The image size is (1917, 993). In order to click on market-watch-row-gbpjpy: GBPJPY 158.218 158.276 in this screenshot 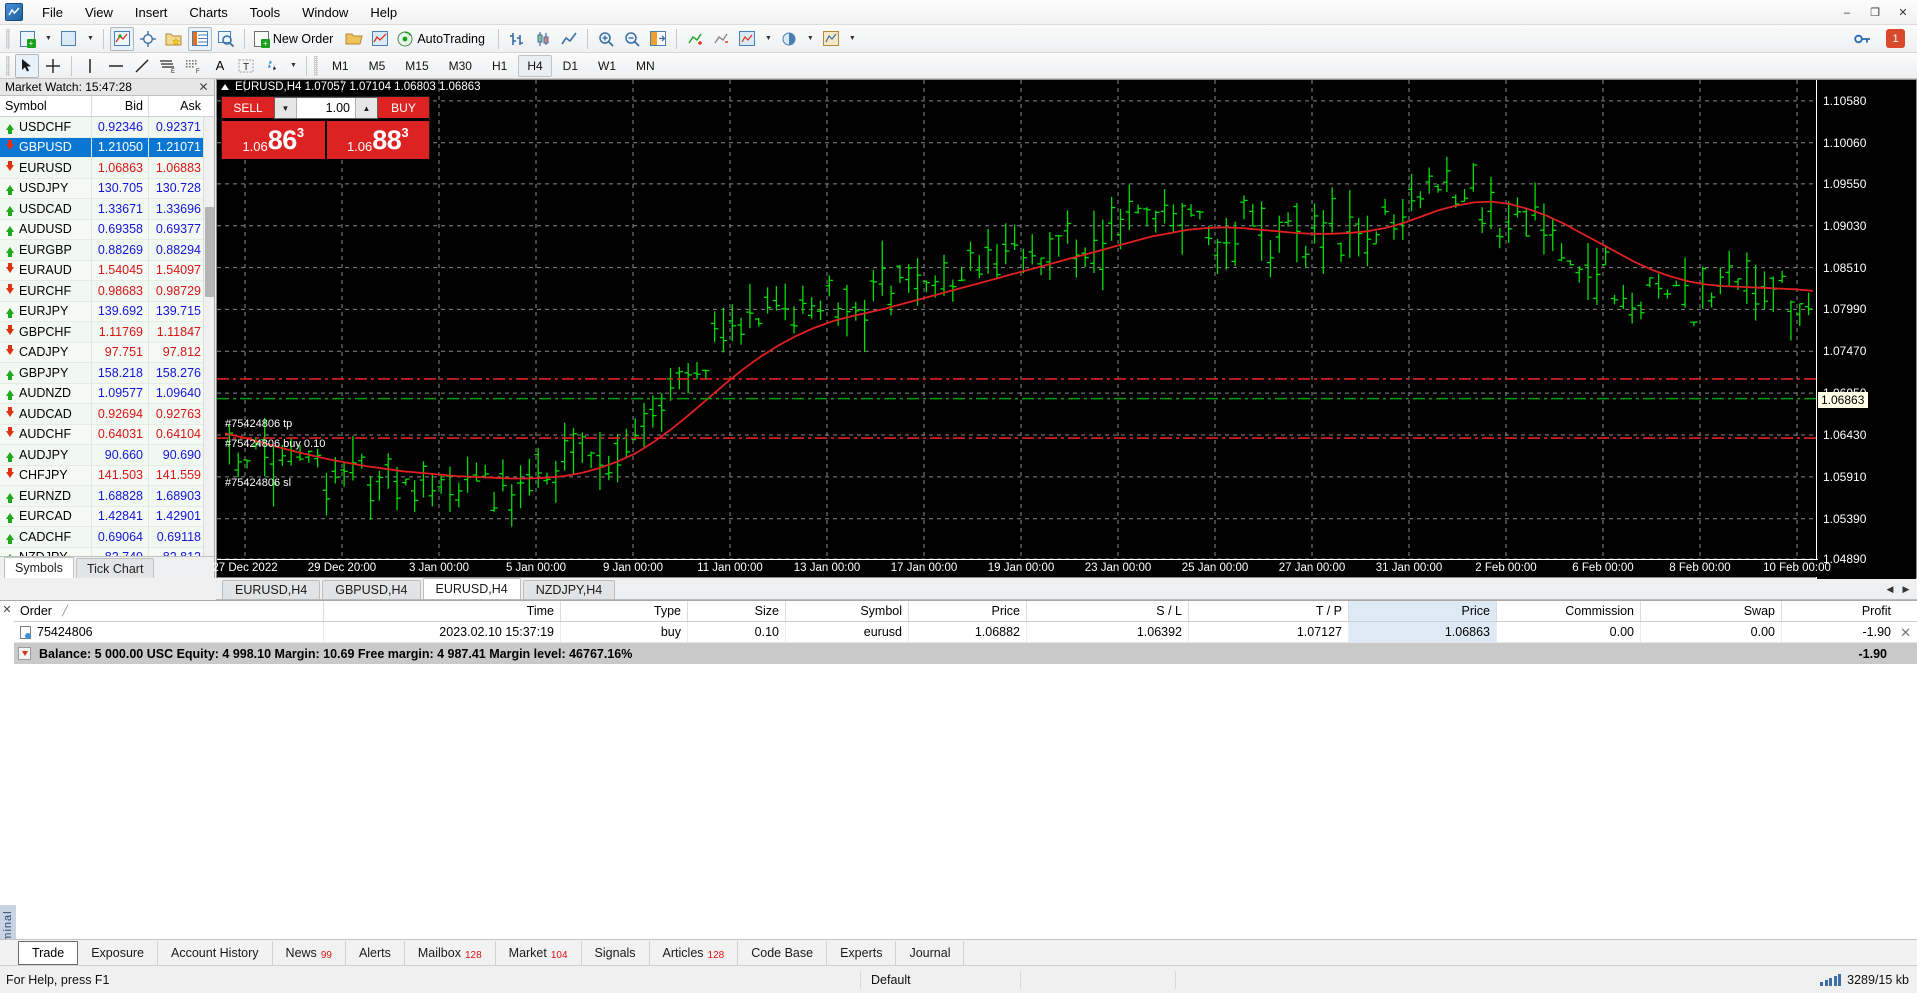, I will do `click(107, 373)`.